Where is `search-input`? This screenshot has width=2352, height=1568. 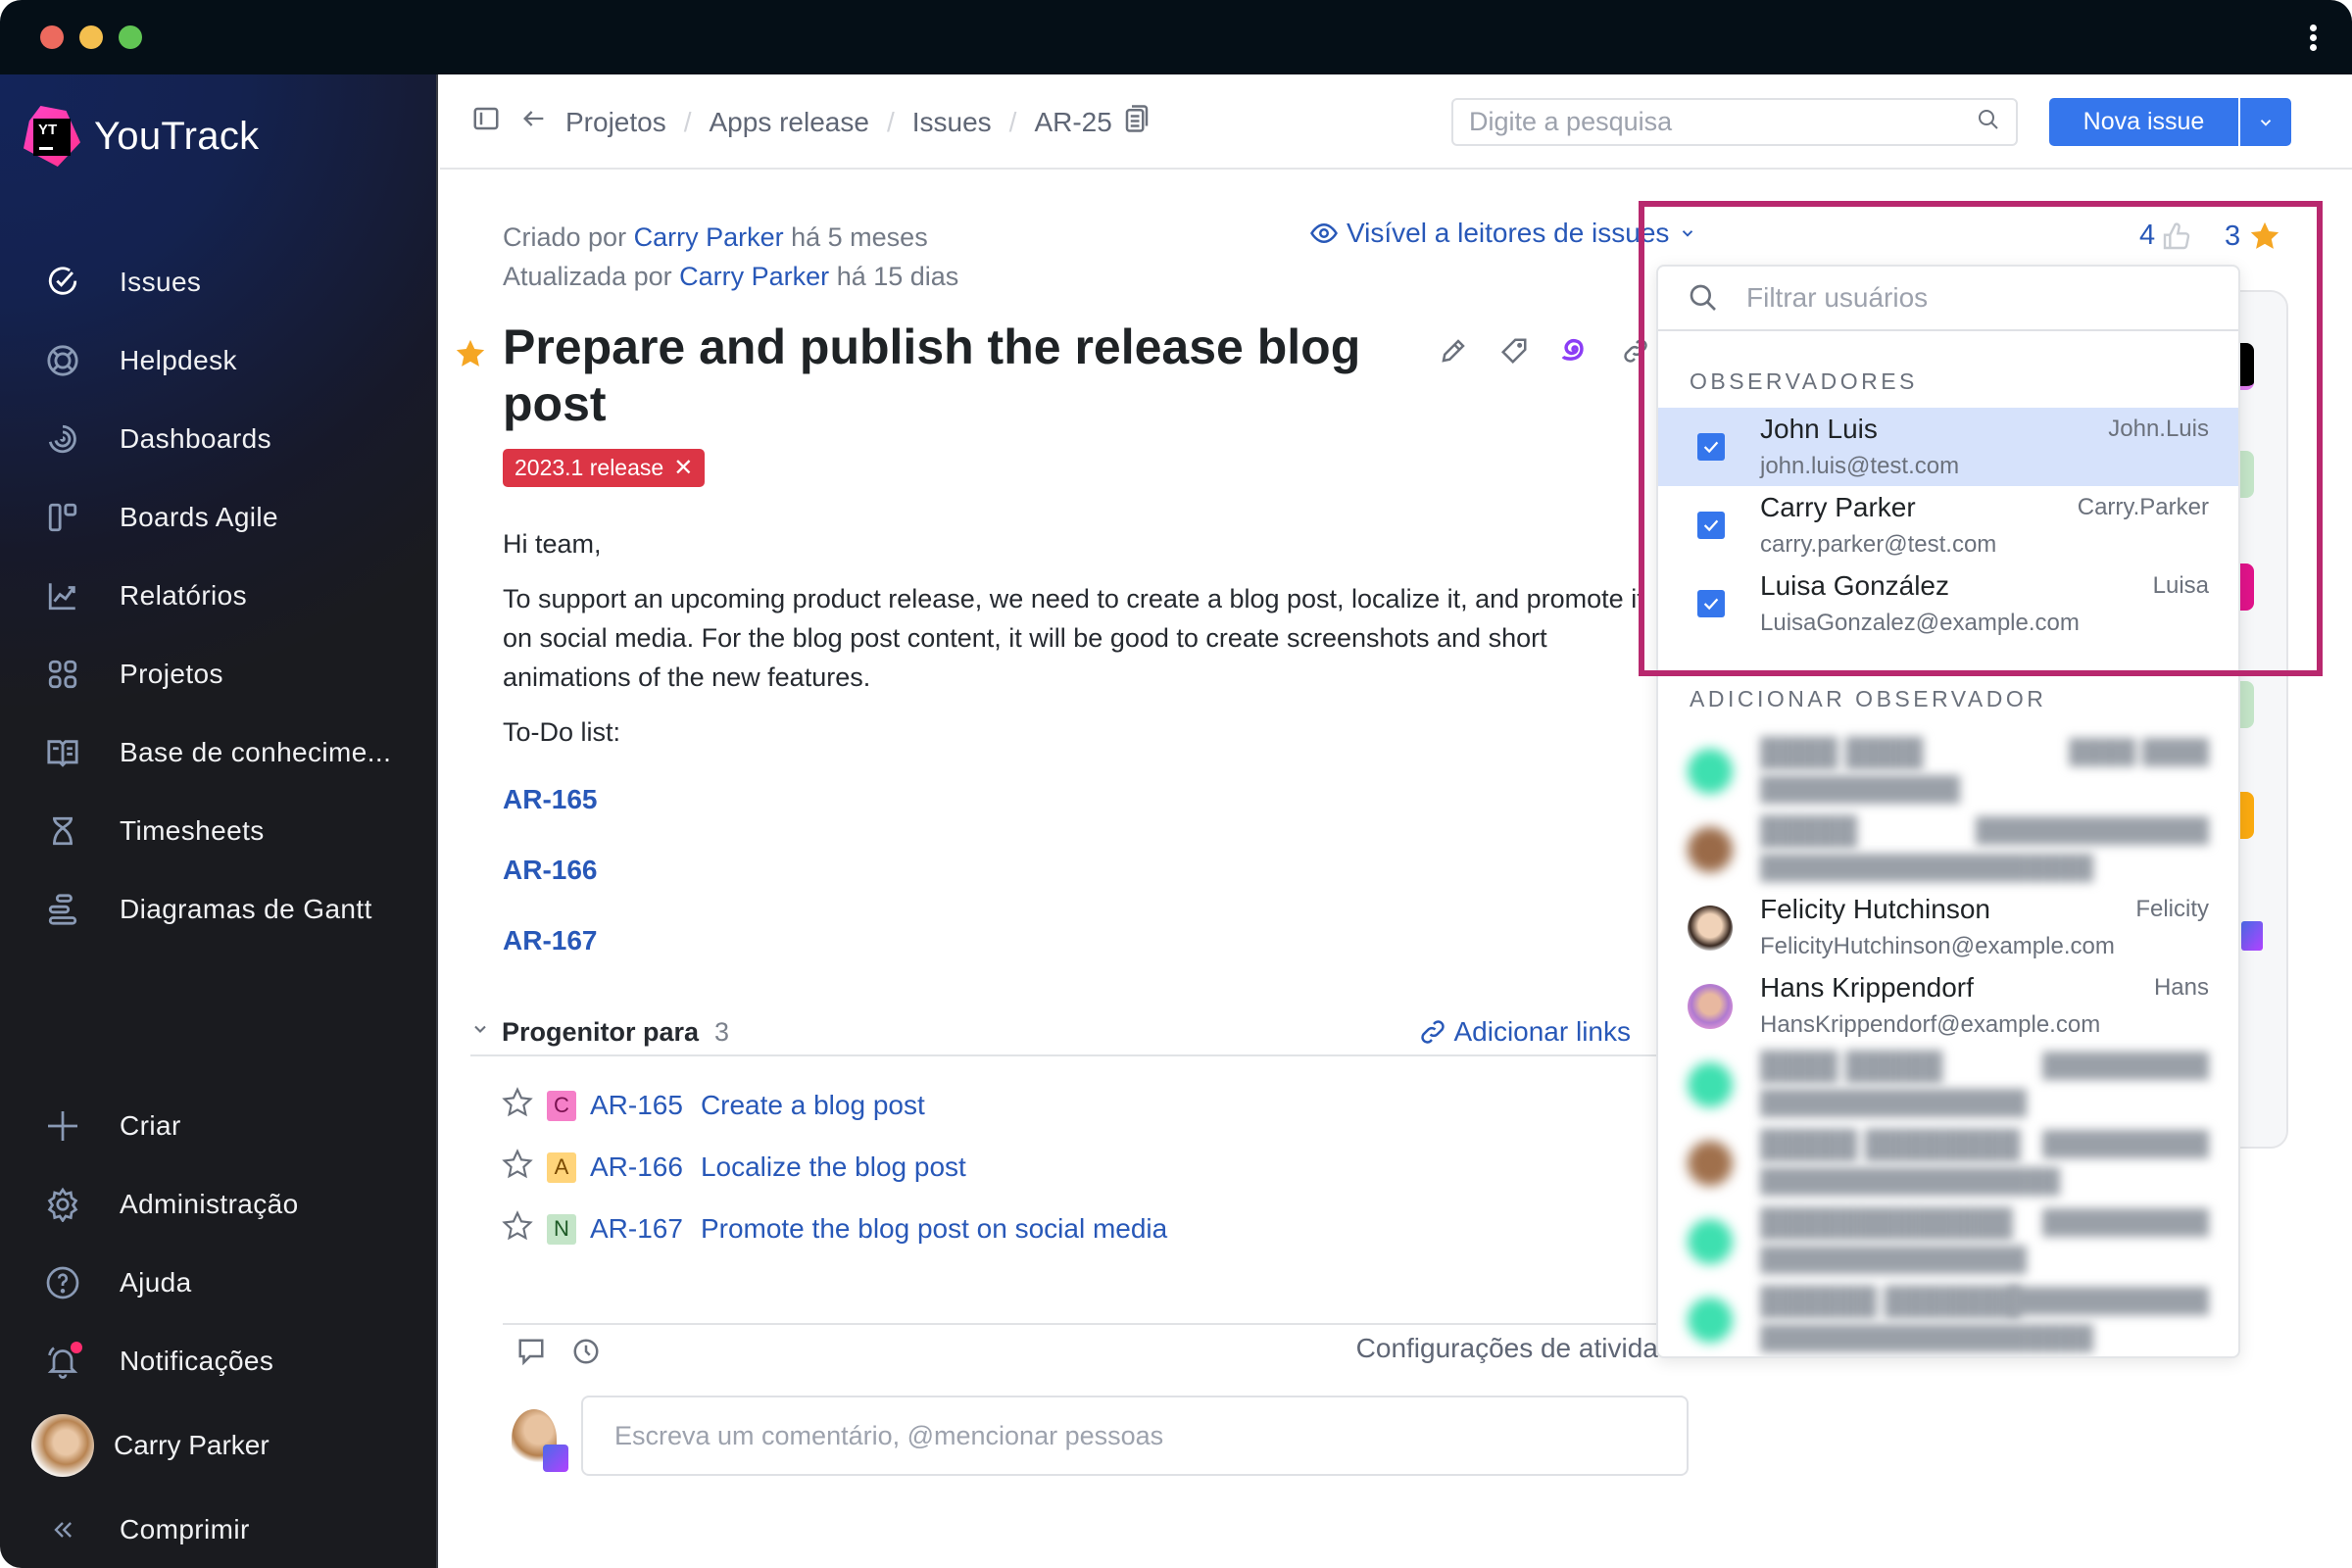
search-input is located at coordinates (1723, 122).